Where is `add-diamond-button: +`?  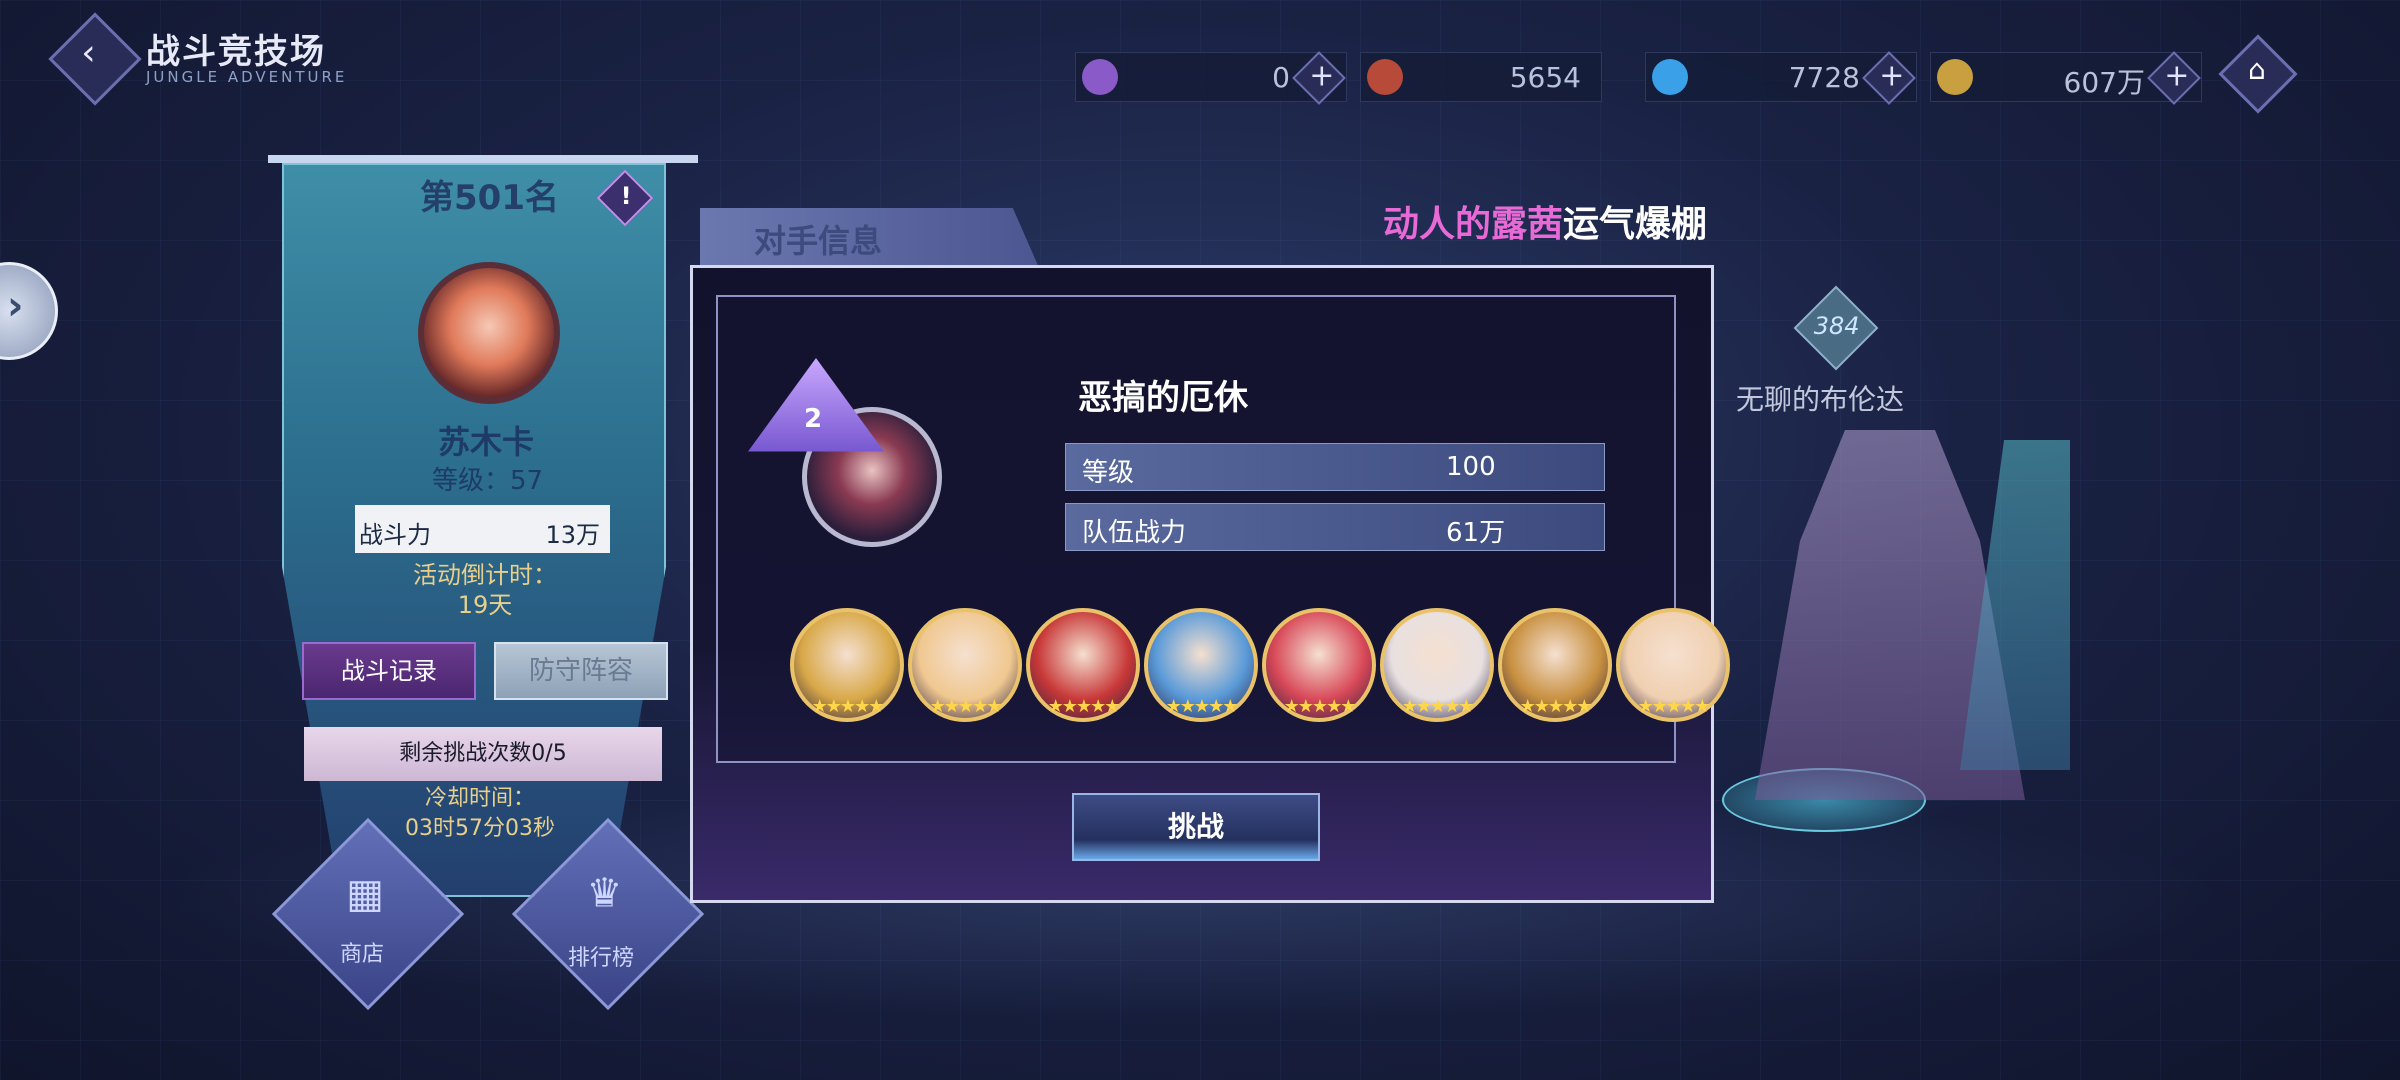
add-diamond-button: + is located at coordinates (1889, 78).